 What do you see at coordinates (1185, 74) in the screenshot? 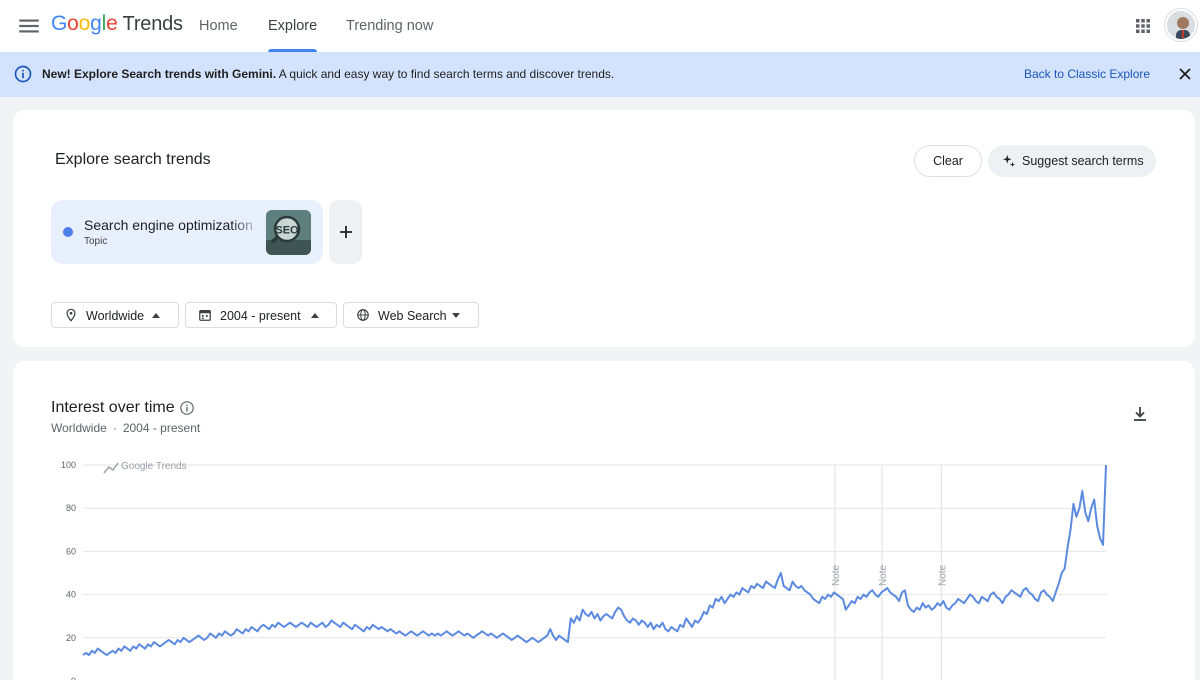
I see `close-icon` at bounding box center [1185, 74].